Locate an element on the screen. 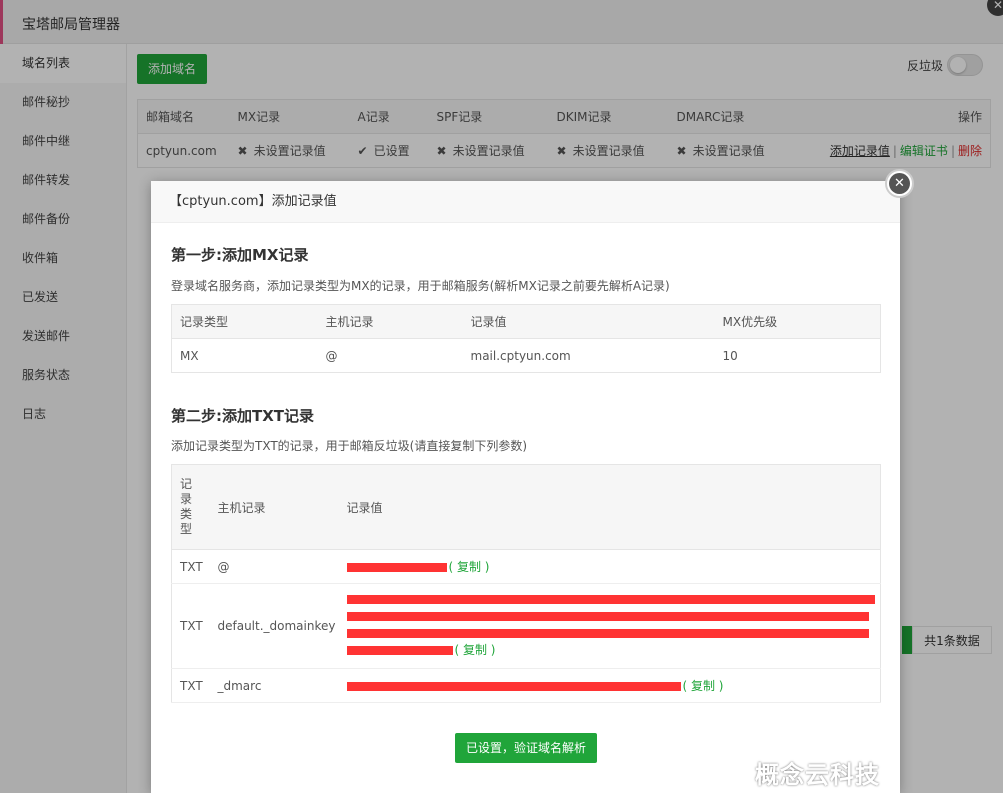 The image size is (1003, 793). txt-host: default._domainkey is located at coordinates (274, 626).